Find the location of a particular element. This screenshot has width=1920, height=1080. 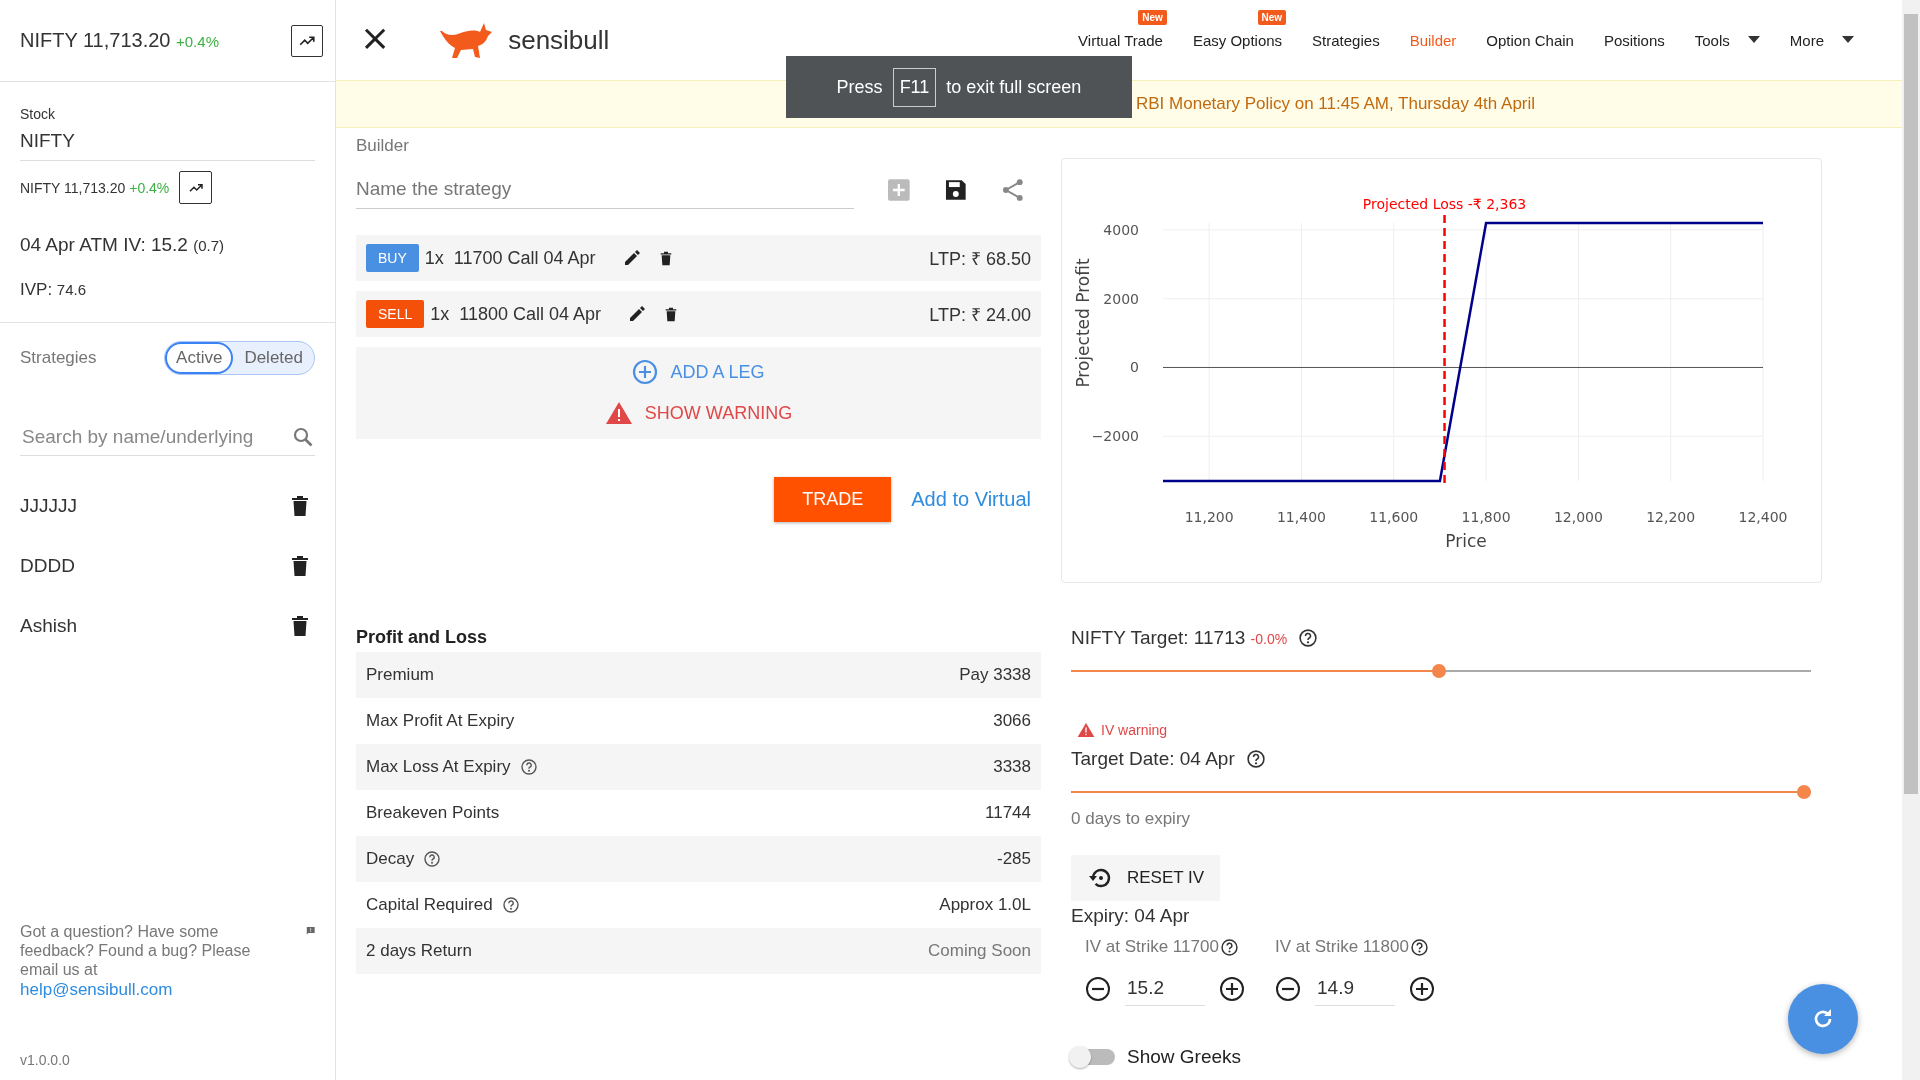

y-axis-title: Projected Profit is located at coordinates (1083, 323).